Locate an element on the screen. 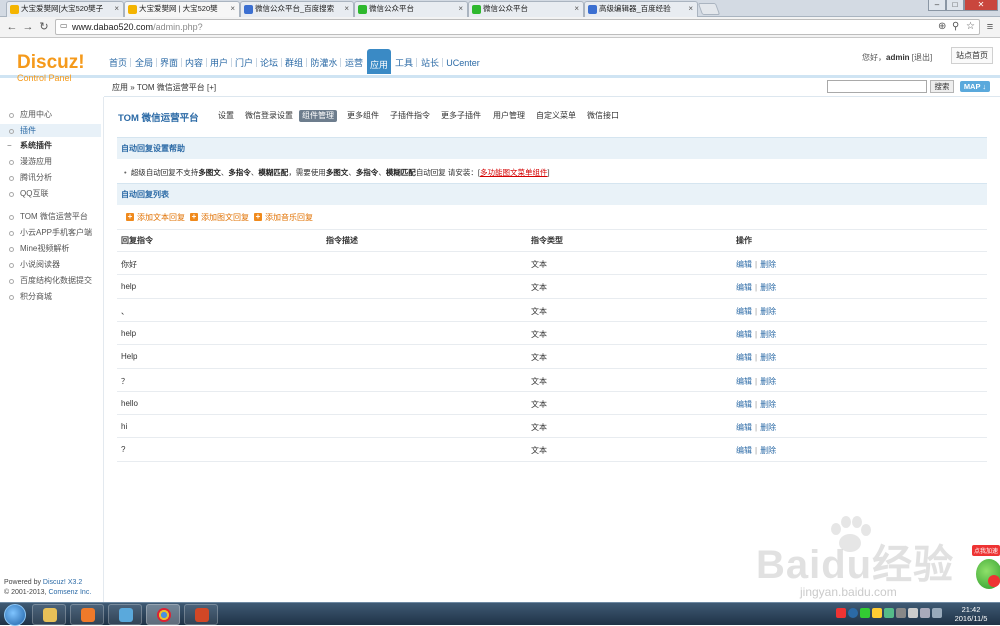  discuz-logo: Discuz! is located at coordinates (51, 63).